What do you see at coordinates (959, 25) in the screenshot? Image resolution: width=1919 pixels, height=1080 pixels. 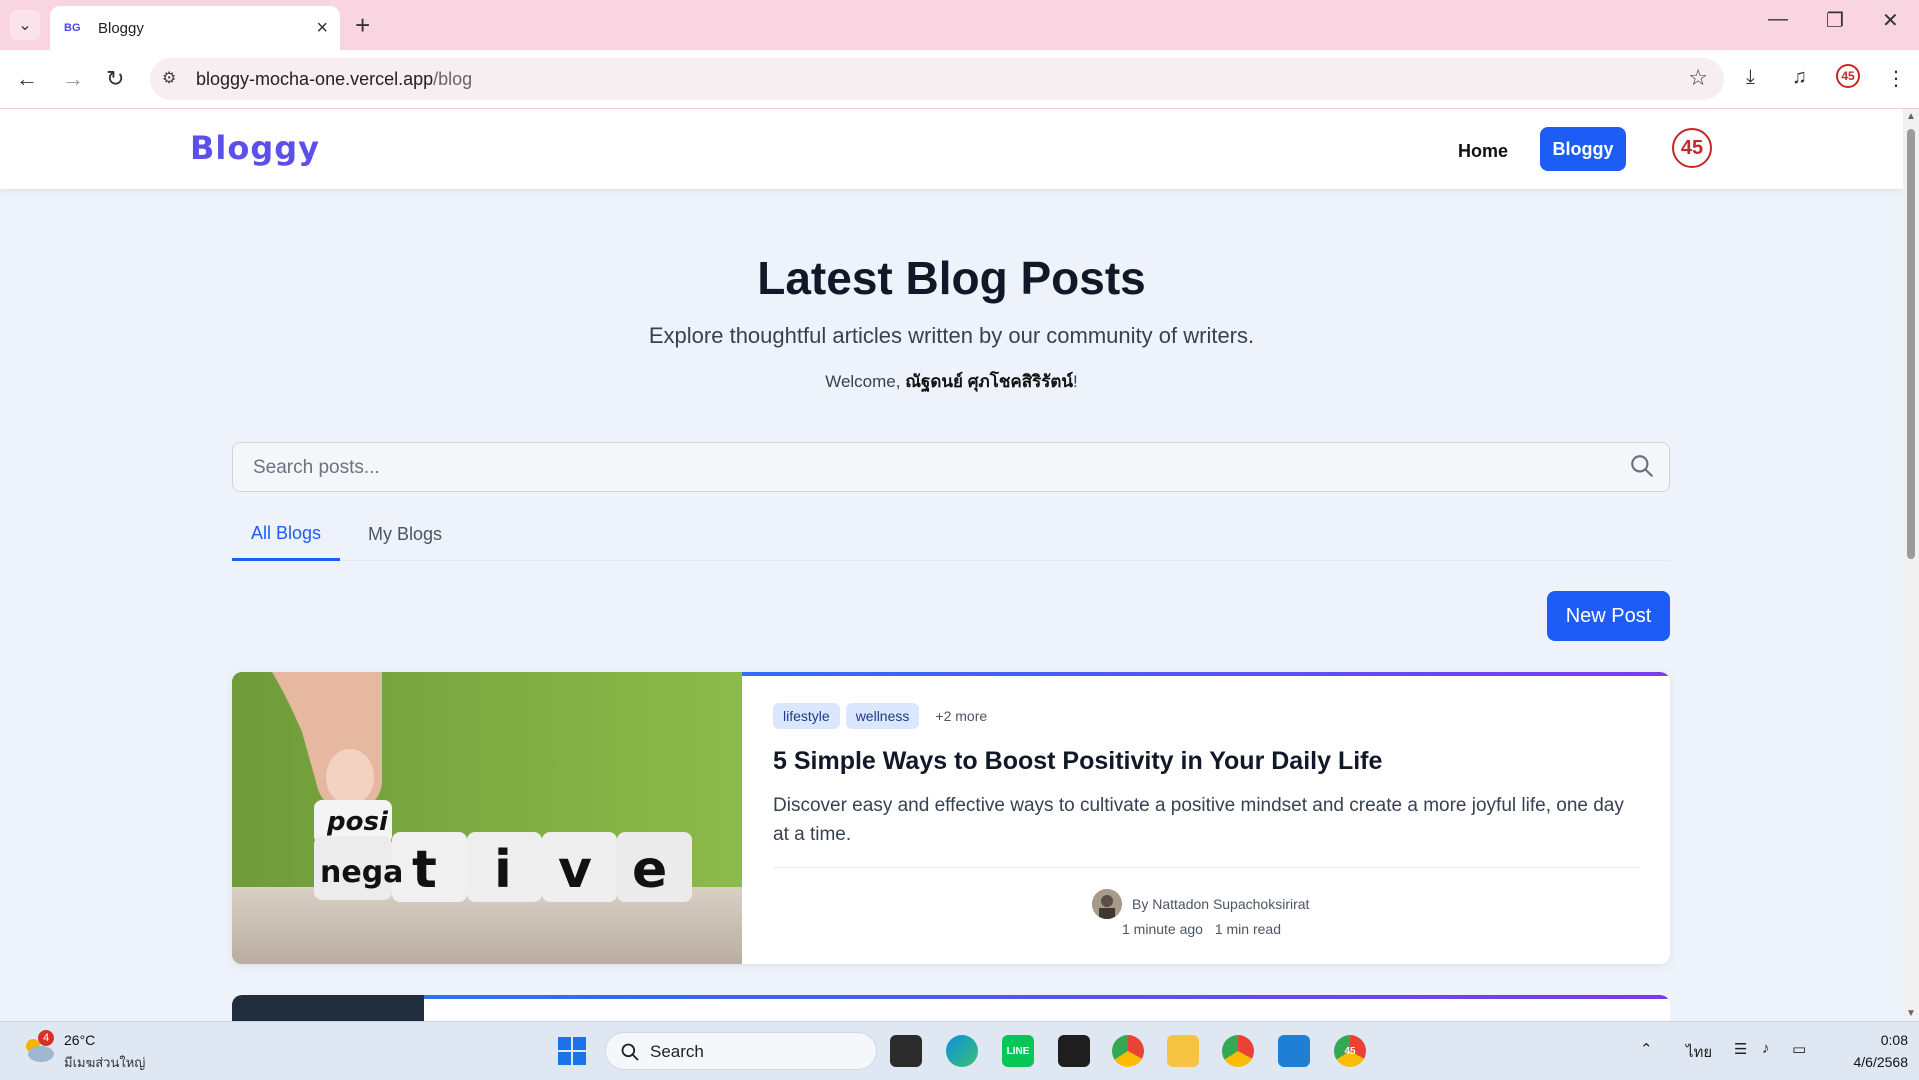 I see `browser-tab-bar: ⌄ BG Bloggy × + — ❐ ✕` at bounding box center [959, 25].